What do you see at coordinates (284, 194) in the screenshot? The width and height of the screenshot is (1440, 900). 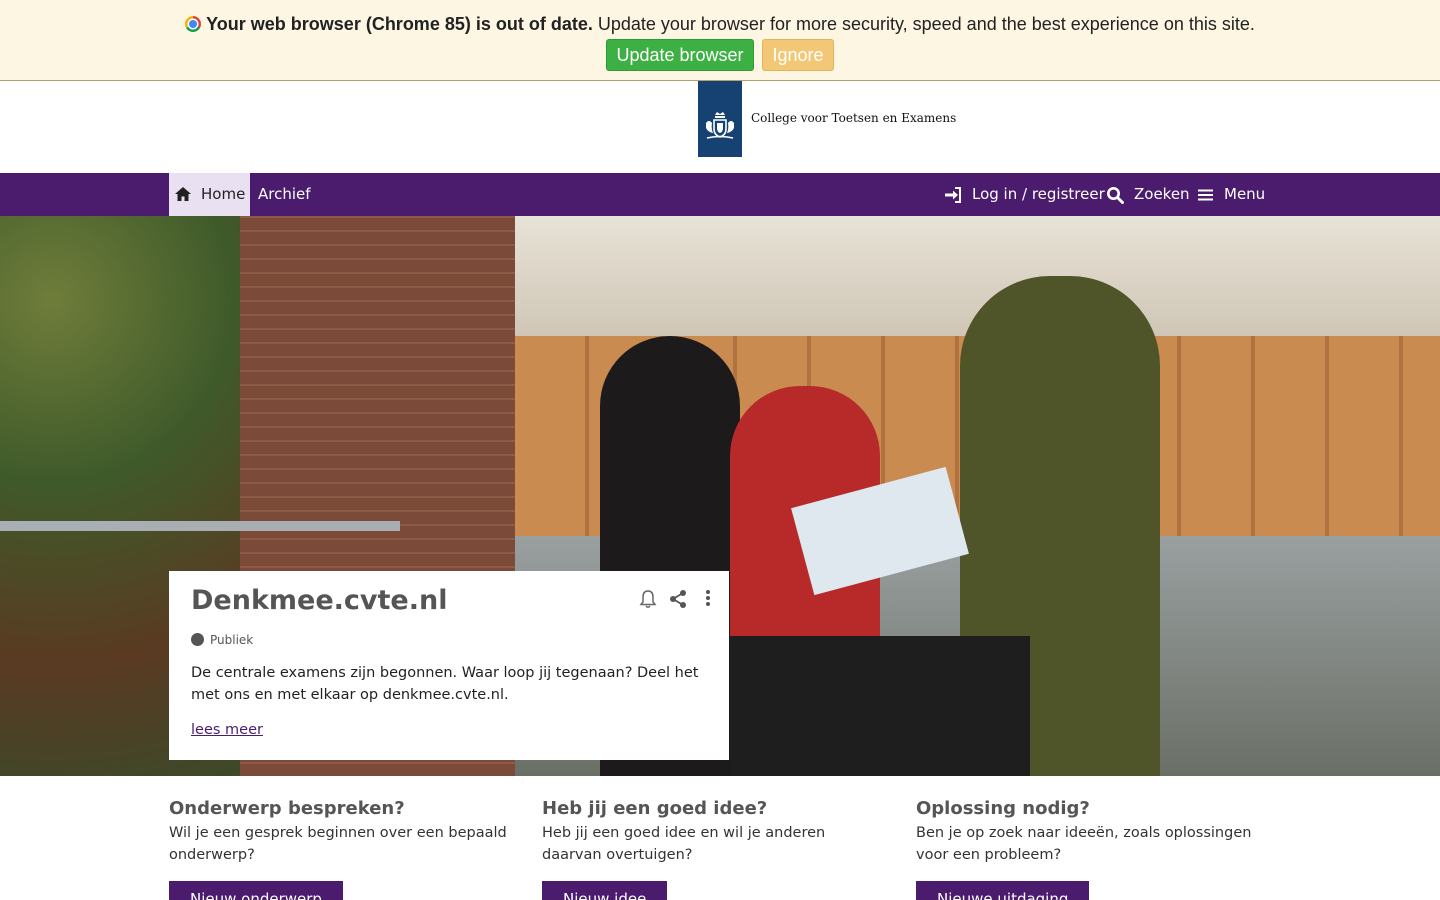 I see `nav-archief: Archief` at bounding box center [284, 194].